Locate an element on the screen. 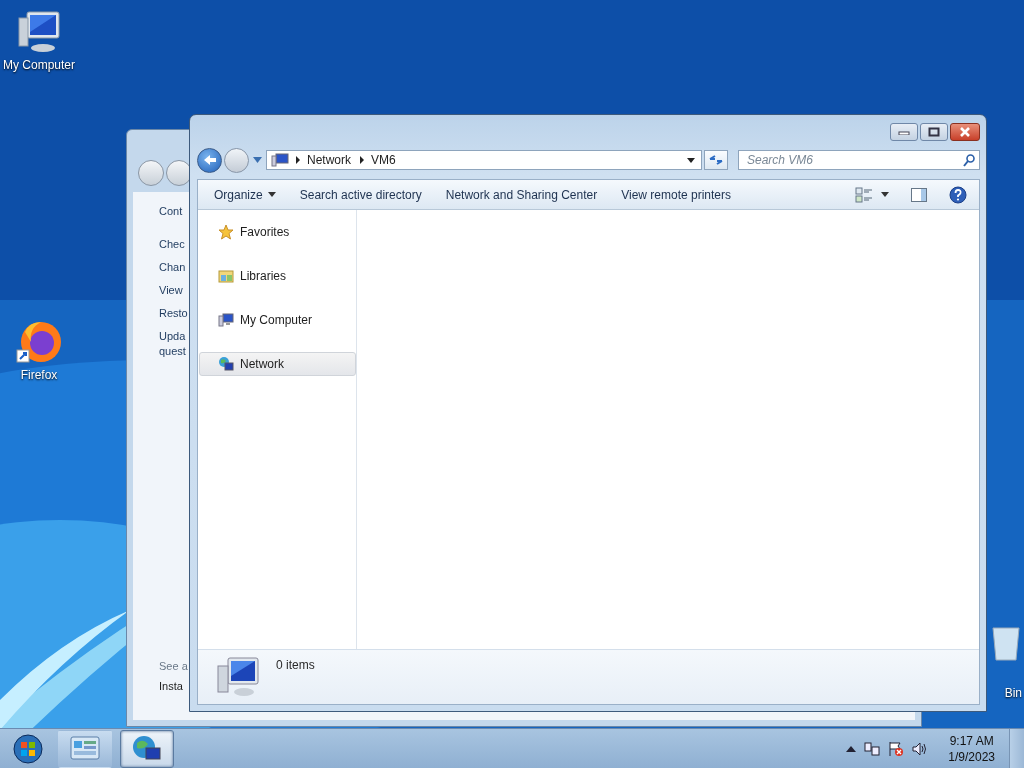 The image size is (1024, 768). date-text: 1/9/2023 is located at coordinates (971, 756).